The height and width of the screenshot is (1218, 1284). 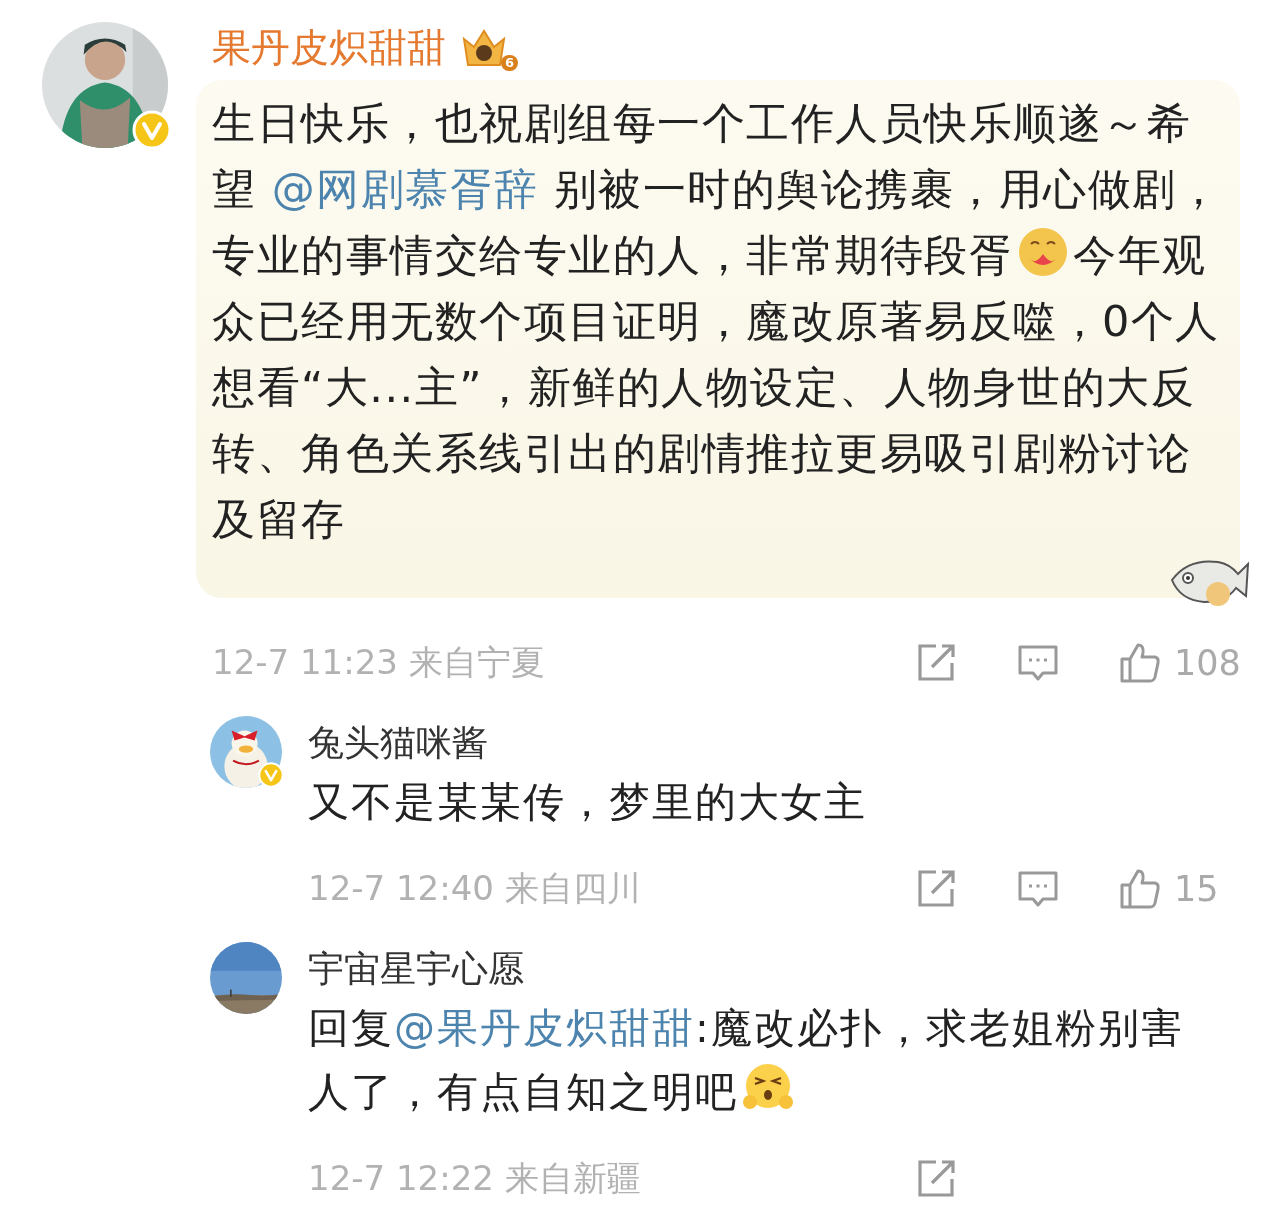 I want to click on comment-text: 回复@果丹皮炽甜甜:魔改必扑，求老姐粉别害人了，有点自知之明吧, so click(x=746, y=1060).